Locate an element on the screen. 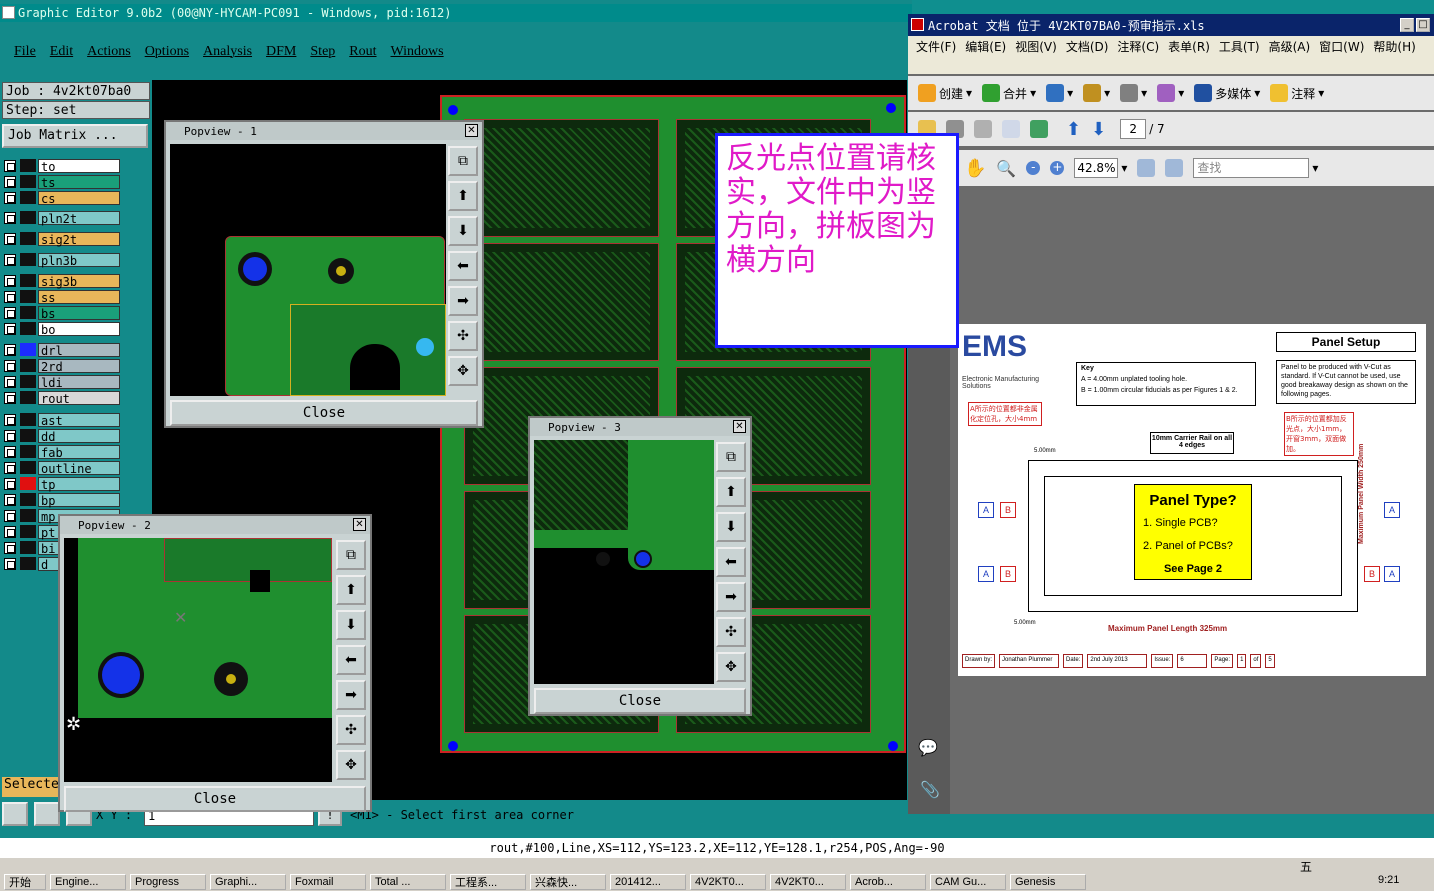  layer-row-outline: outline is located at coordinates (62, 468).